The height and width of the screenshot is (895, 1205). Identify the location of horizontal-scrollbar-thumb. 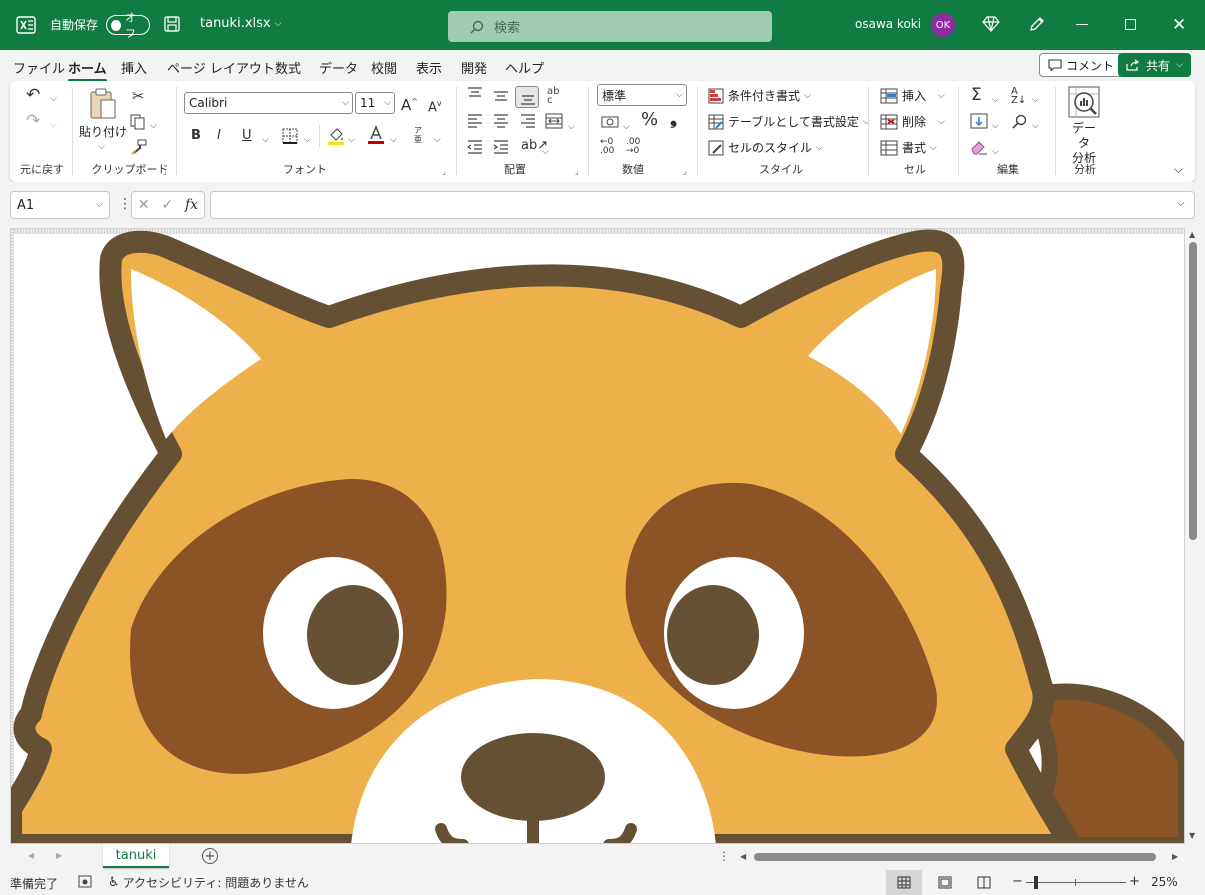
(955, 857).